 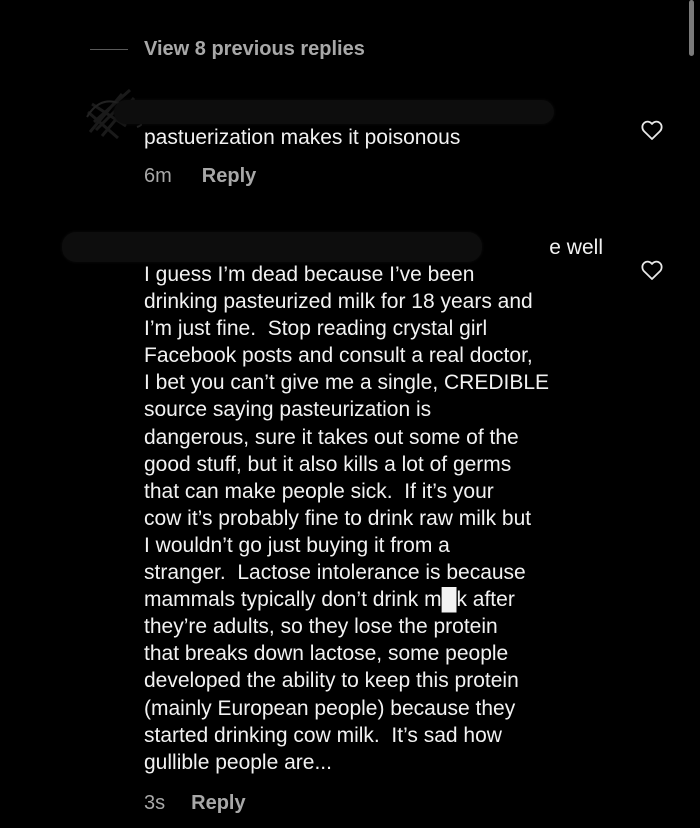 I want to click on view-previous-replies-label: View 8 previous replies, so click(x=254, y=48).